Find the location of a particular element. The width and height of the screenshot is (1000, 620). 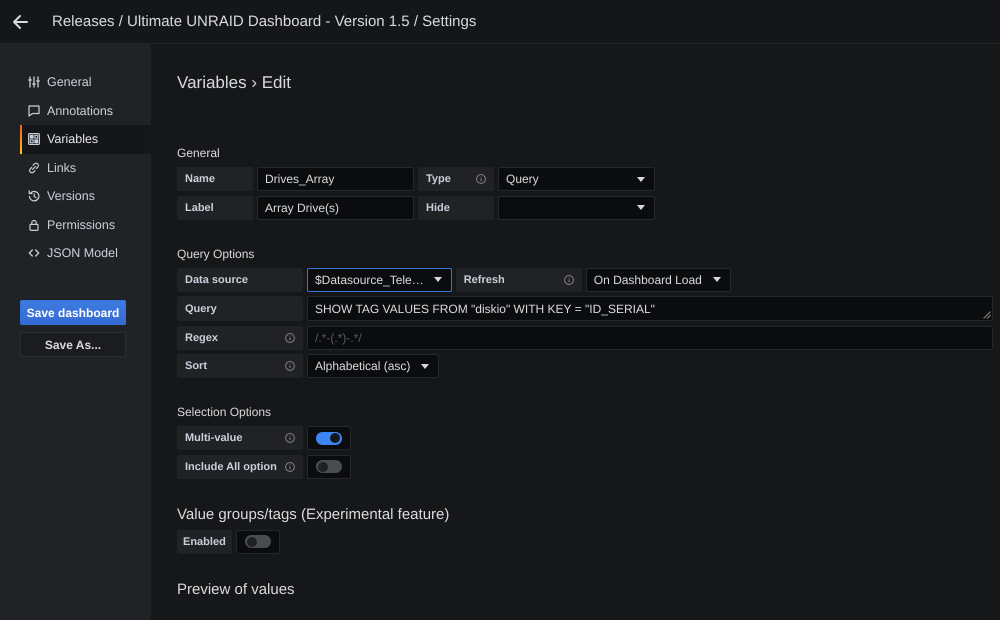

section-heading: Query Options is located at coordinates (216, 253).